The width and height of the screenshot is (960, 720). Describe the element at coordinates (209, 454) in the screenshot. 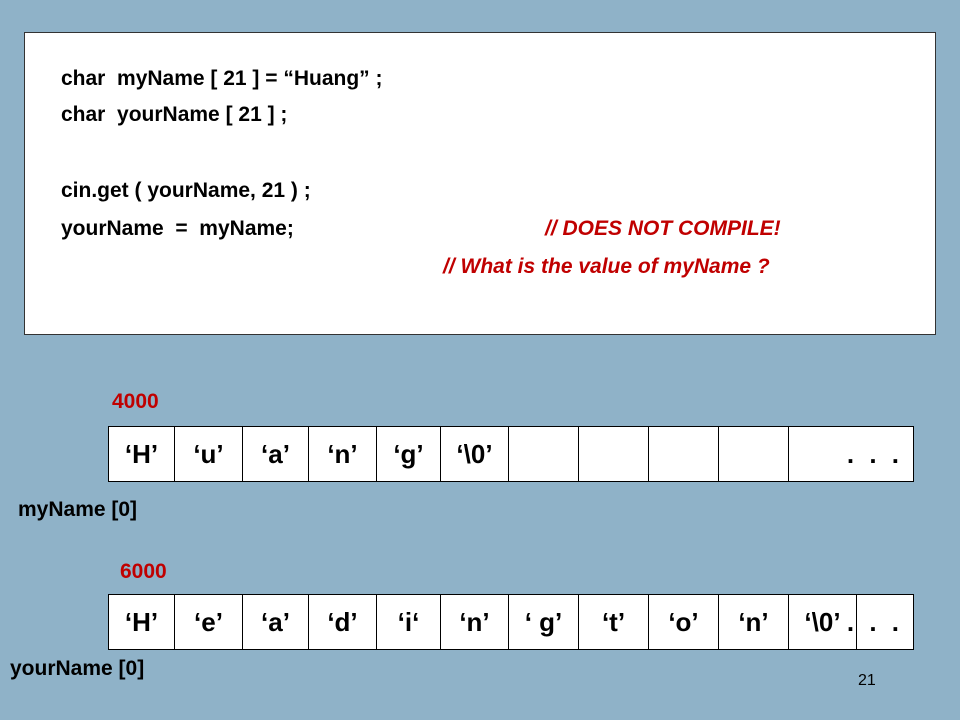

I see `array-cell: ‘u’` at that location.